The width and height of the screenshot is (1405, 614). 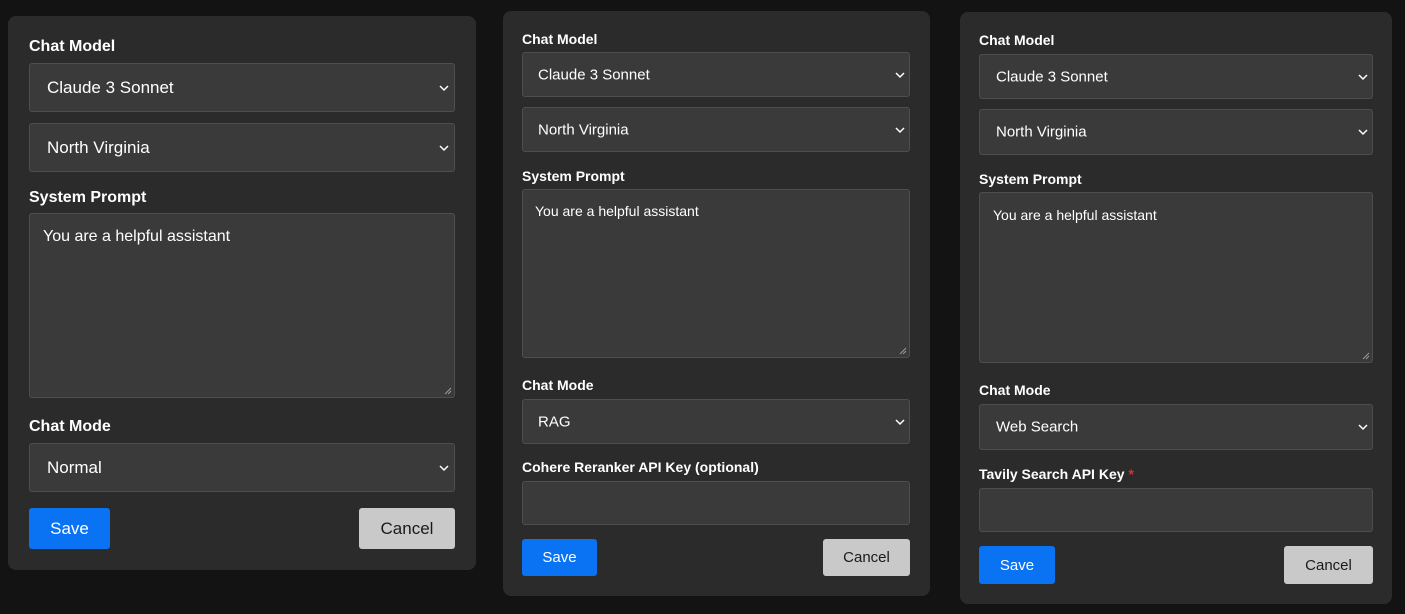 What do you see at coordinates (640, 467) in the screenshot?
I see `cohere-api-key-label: Cohere Reranker API Key (optional)` at bounding box center [640, 467].